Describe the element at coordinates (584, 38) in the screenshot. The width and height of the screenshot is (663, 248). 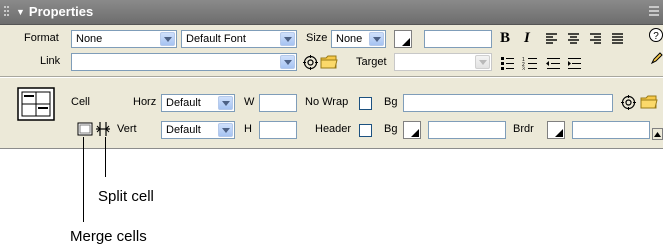
I see `alignment-icons` at that location.